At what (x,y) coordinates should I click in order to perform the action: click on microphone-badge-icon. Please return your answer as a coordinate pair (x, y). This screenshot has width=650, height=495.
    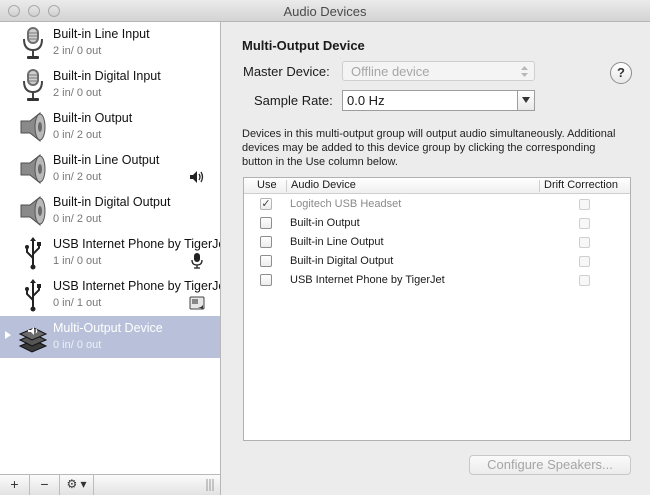
    Looking at the image, I should click on (197, 261).